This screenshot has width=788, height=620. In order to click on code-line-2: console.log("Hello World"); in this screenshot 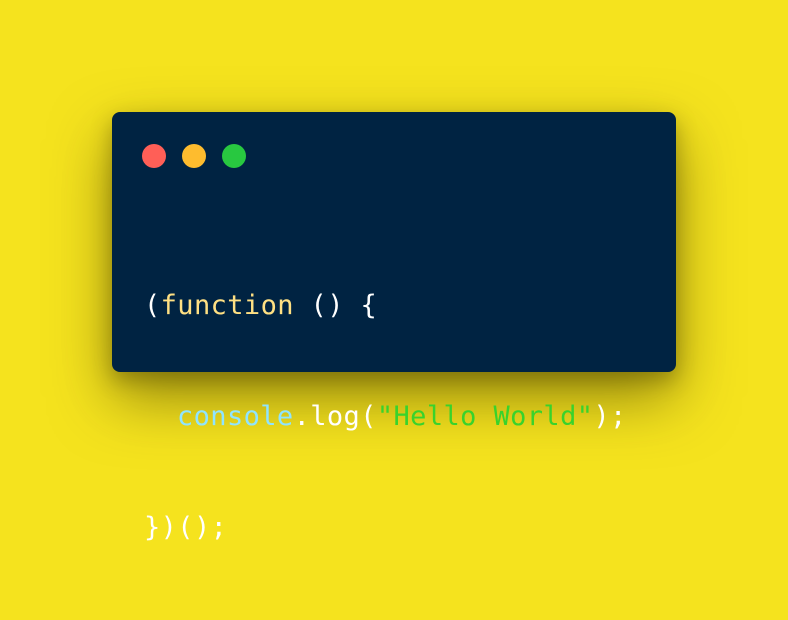, I will do `click(385, 416)`.